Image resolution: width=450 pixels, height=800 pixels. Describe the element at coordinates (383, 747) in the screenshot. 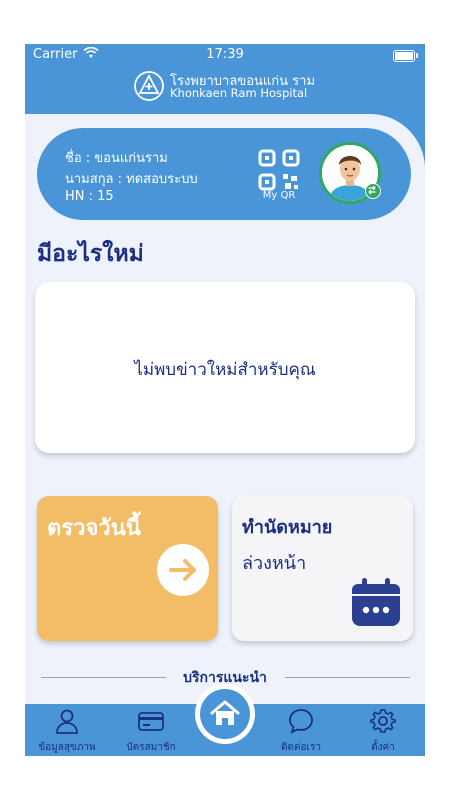

I see `tab-settings-label: ตั้งค่า` at that location.